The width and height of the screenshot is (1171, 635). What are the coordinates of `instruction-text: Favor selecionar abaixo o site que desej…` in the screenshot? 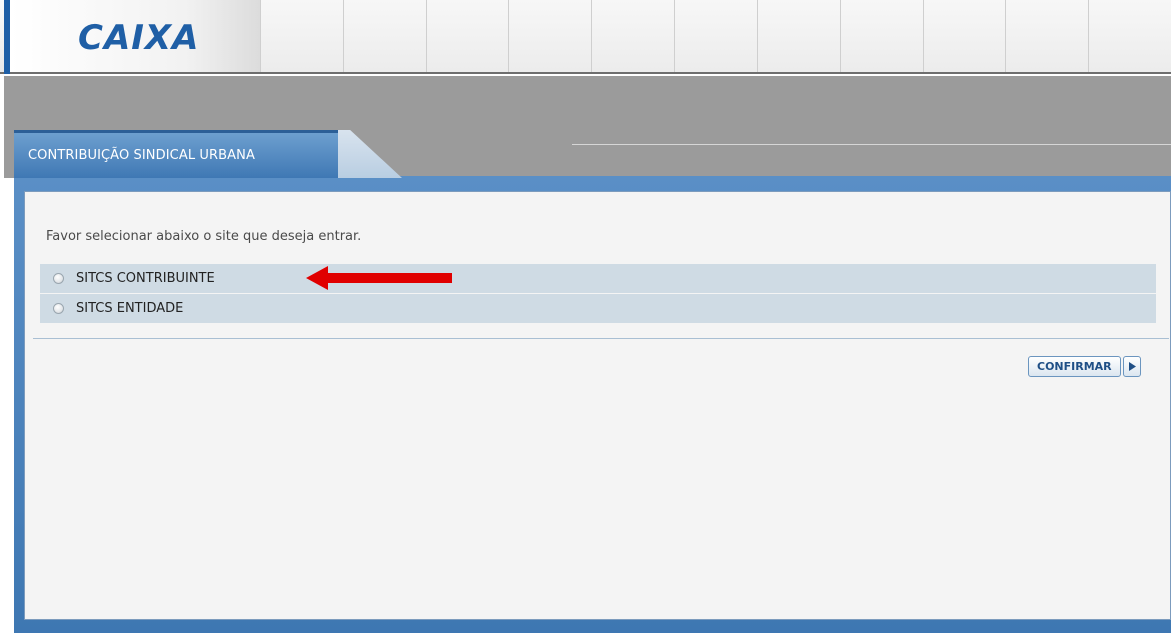 It's located at (204, 236).